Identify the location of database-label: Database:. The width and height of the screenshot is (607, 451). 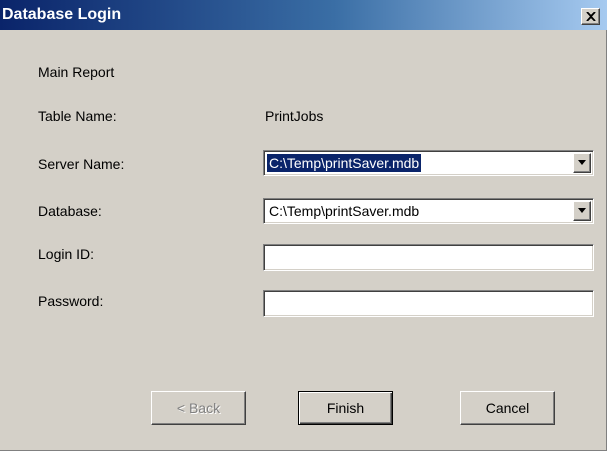
(70, 211).